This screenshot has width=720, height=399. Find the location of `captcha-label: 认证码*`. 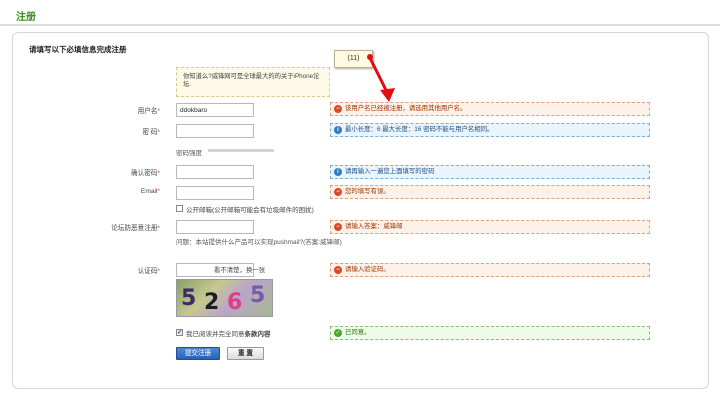

captcha-label: 认证码* is located at coordinates (148, 271).